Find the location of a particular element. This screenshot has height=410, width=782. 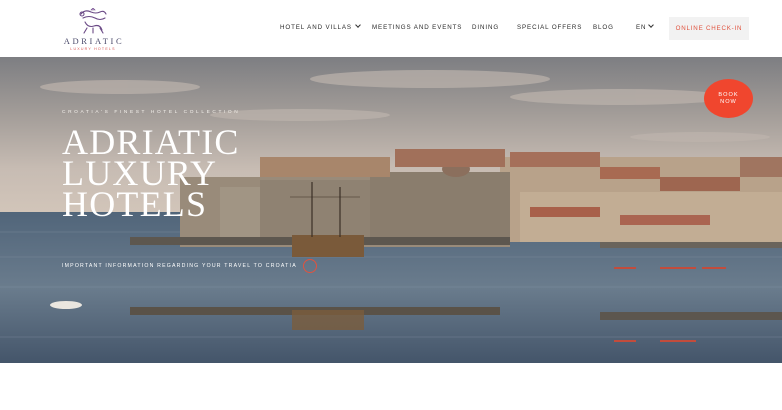

hero-headline: ADRIATIC LUXURY HOTELS is located at coordinates (151, 174).